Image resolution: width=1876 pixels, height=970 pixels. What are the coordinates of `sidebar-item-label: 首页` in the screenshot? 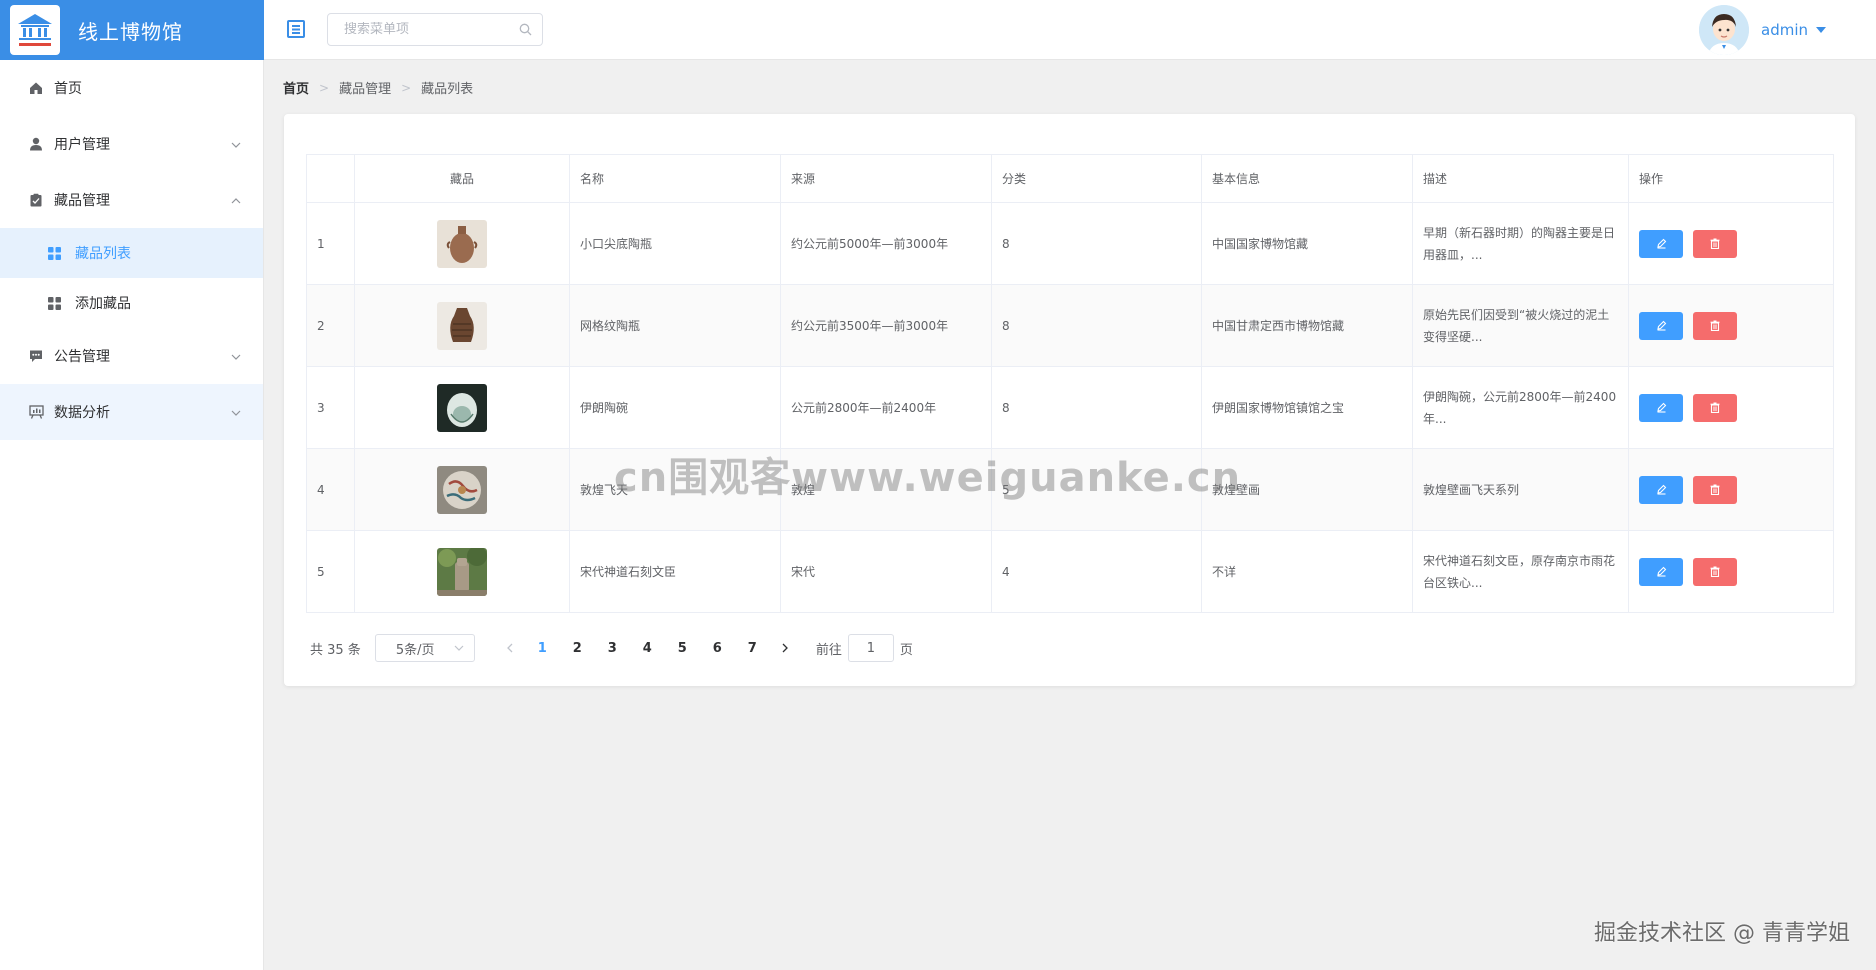 It's located at (68, 89).